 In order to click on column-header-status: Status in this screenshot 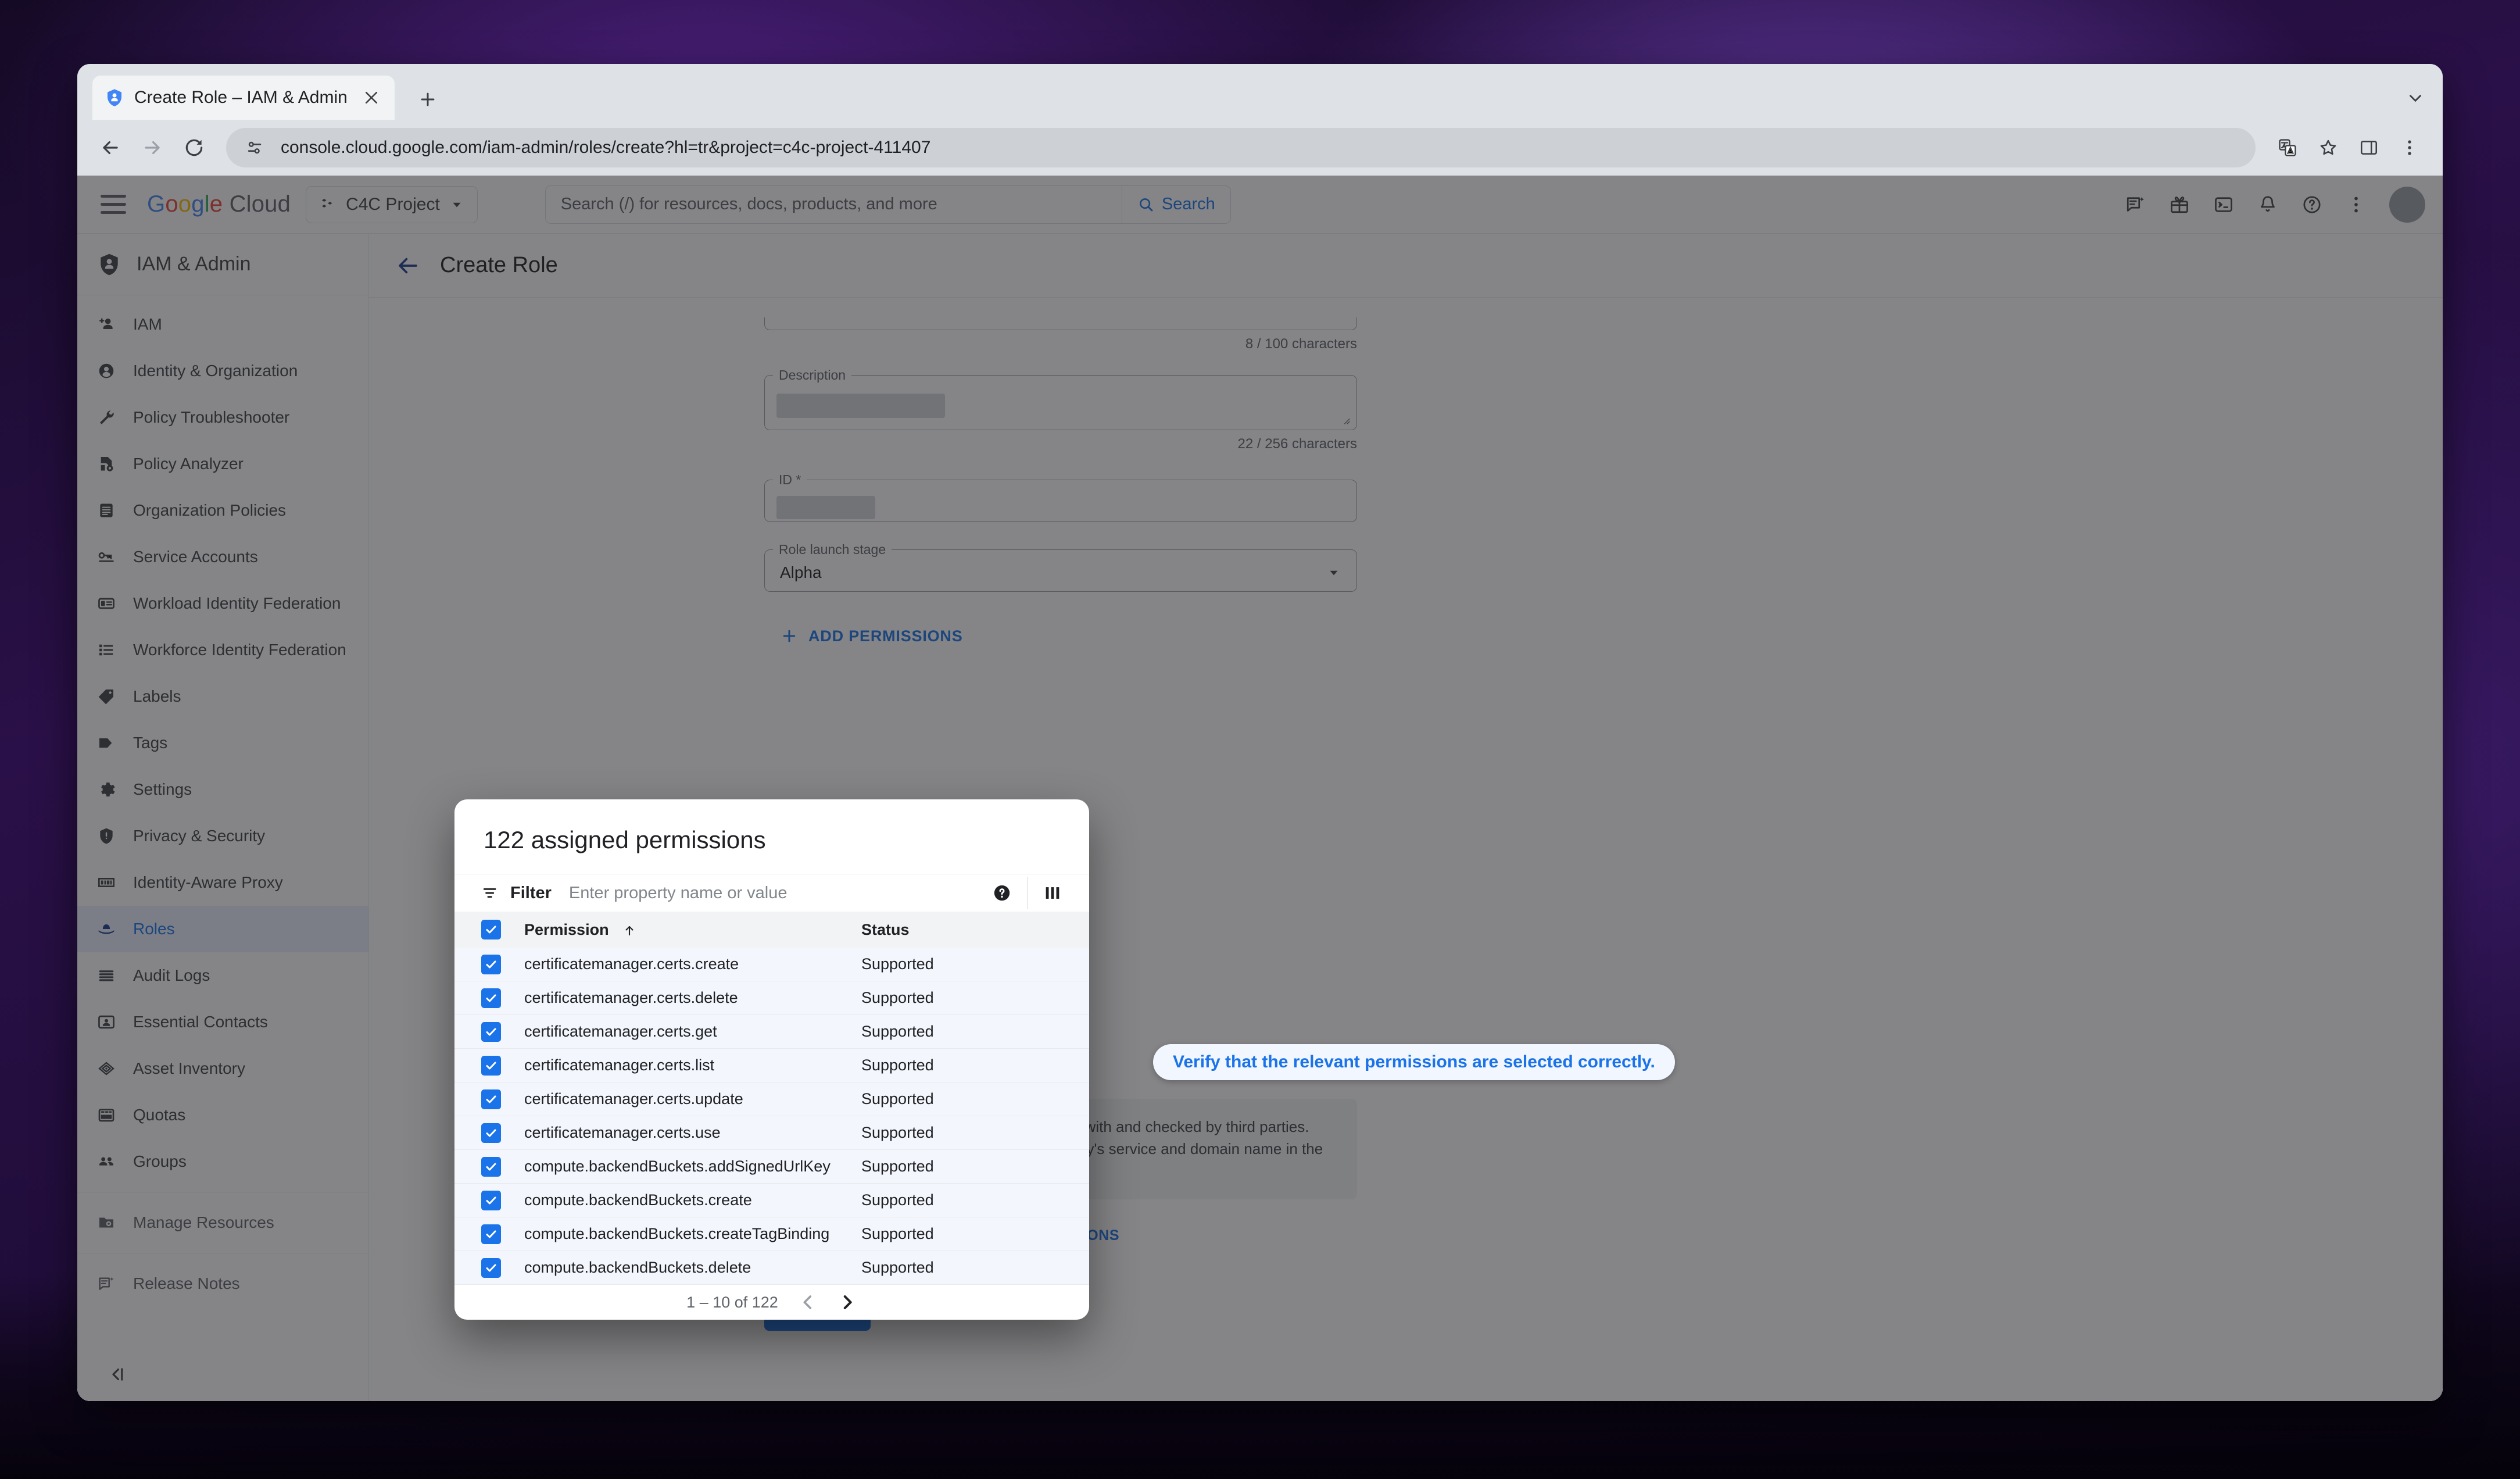, I will do `click(885, 930)`.